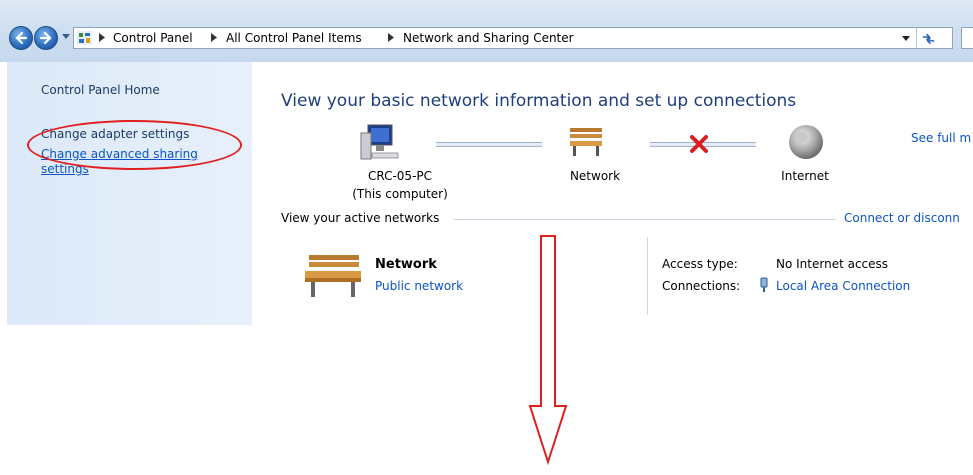  I want to click on section-divider, so click(645, 219).